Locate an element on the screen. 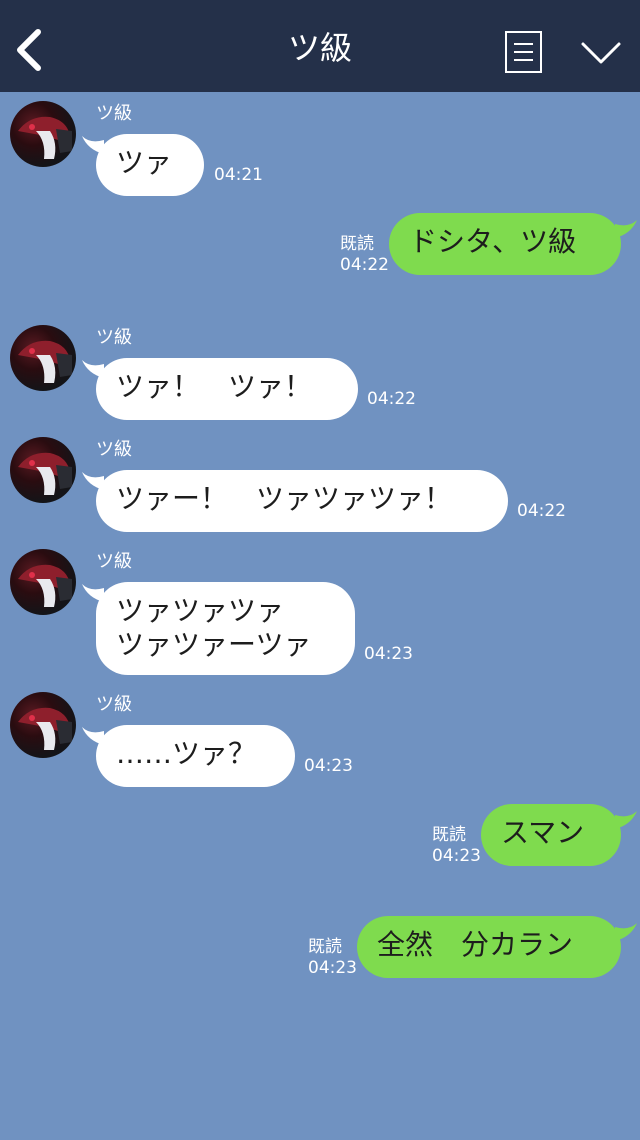  chevron-down-icon is located at coordinates (601, 53).